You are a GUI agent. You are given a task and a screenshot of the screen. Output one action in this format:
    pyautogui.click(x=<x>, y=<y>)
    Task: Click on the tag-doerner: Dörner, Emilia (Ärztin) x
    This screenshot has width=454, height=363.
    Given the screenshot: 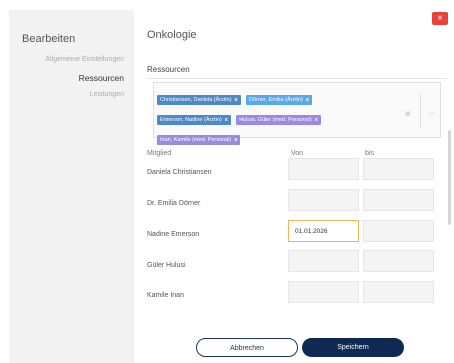 What is the action you would take?
    pyautogui.click(x=279, y=100)
    